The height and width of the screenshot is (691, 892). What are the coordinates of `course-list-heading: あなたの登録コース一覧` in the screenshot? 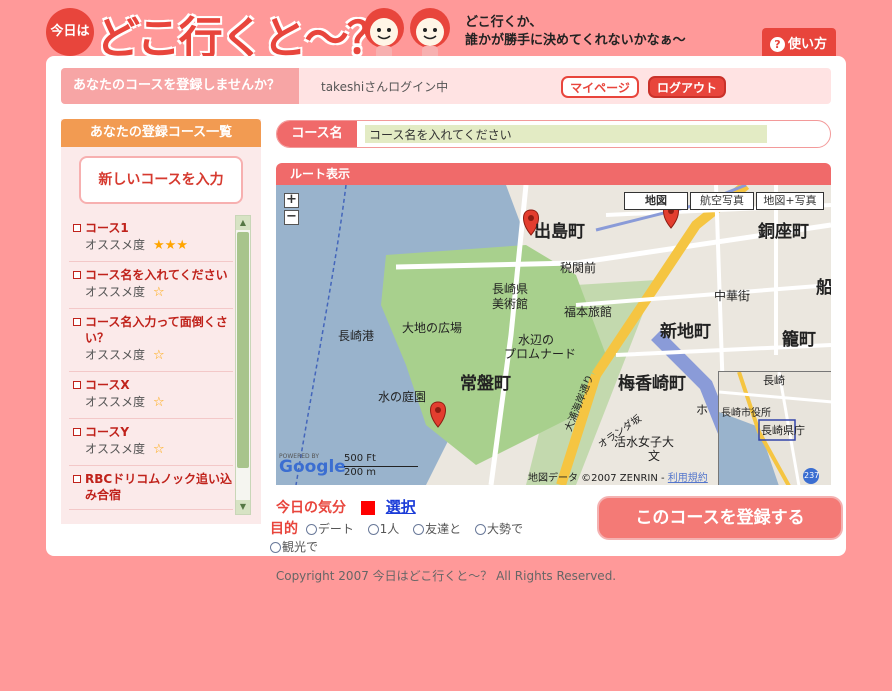 It's located at (161, 133).